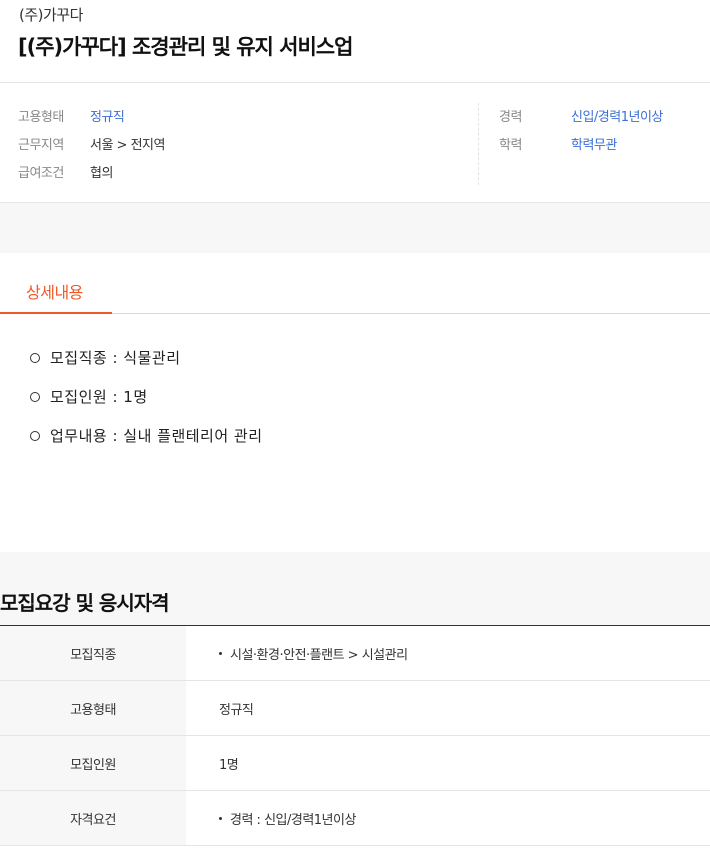 This screenshot has height=848, width=710. I want to click on summary-row-work-location: 근무지역 서울 > 전지역, so click(248, 143).